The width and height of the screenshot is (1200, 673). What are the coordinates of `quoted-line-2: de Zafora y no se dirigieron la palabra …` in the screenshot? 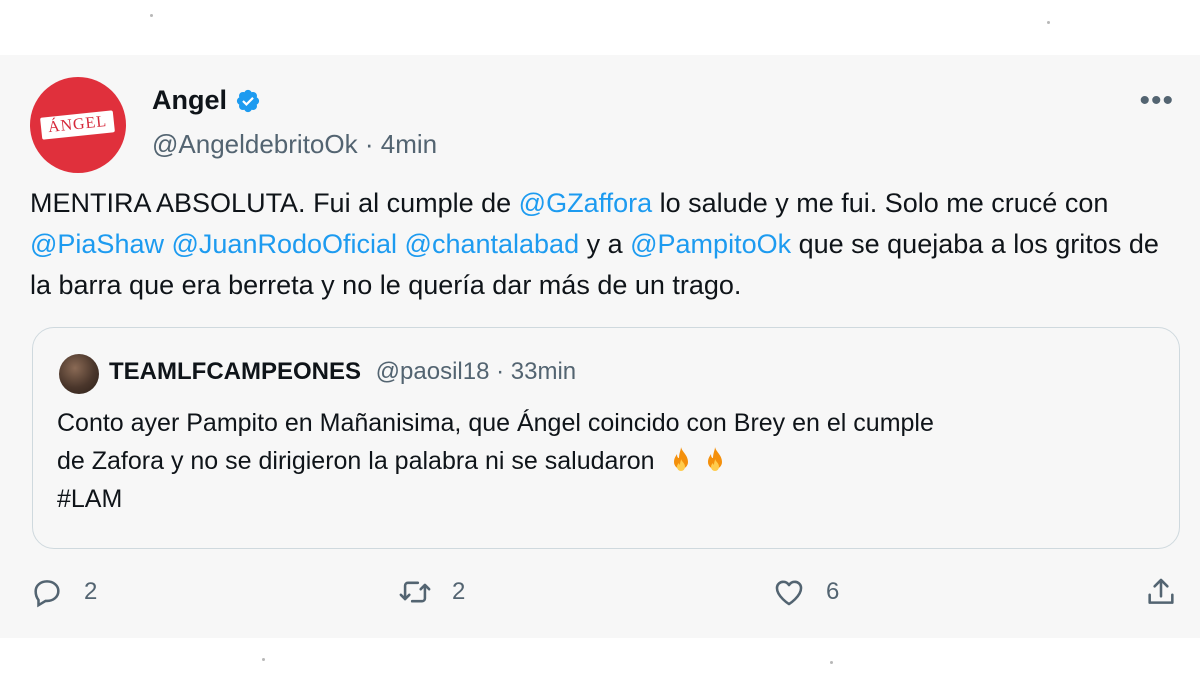 It's located at (607, 461).